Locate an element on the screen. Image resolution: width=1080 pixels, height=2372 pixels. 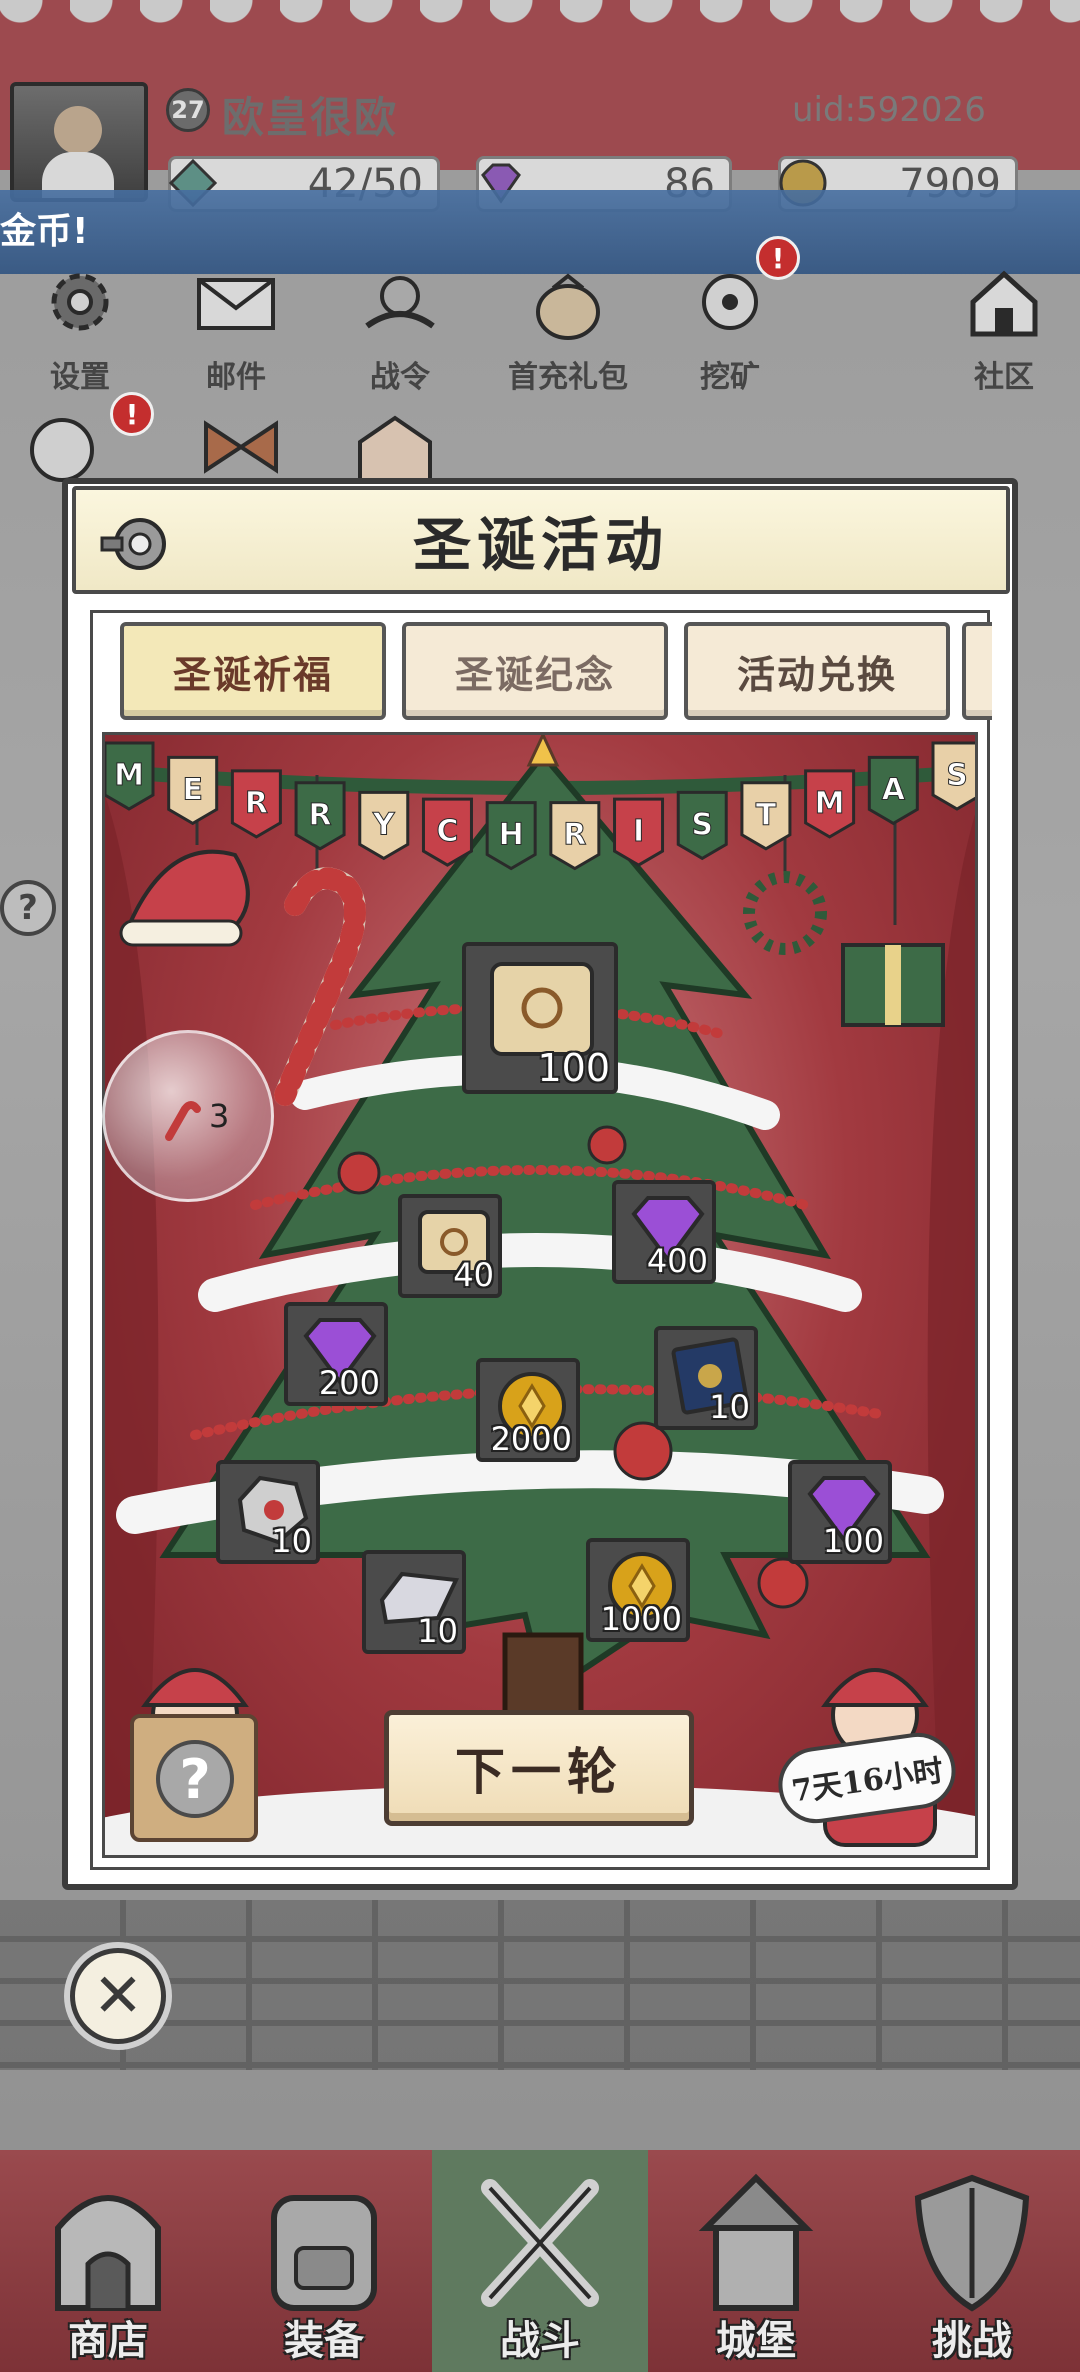
calendar-icon is located at coordinates (395, 447).